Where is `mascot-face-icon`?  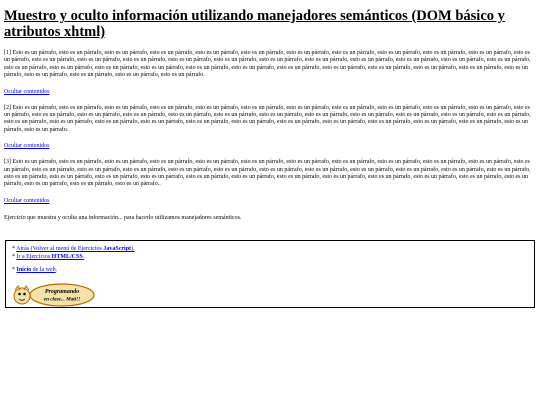 mascot-face-icon is located at coordinates (22, 296).